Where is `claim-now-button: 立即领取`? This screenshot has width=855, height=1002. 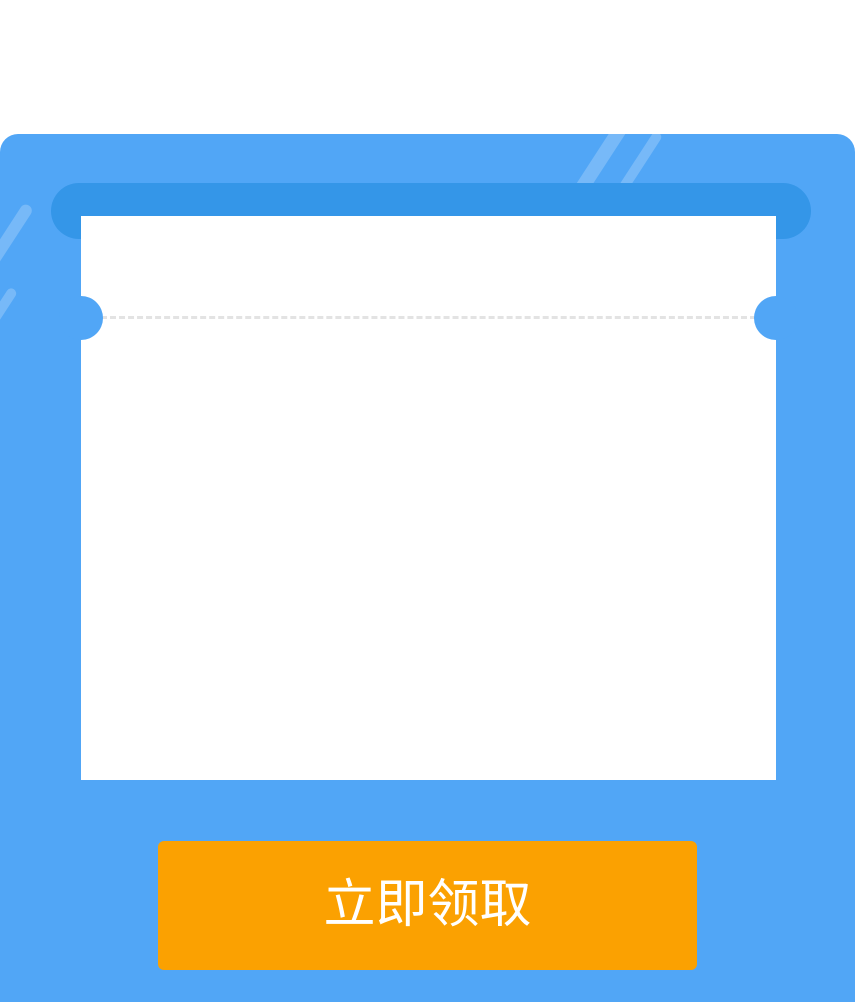
claim-now-button: 立即领取 is located at coordinates (427, 905).